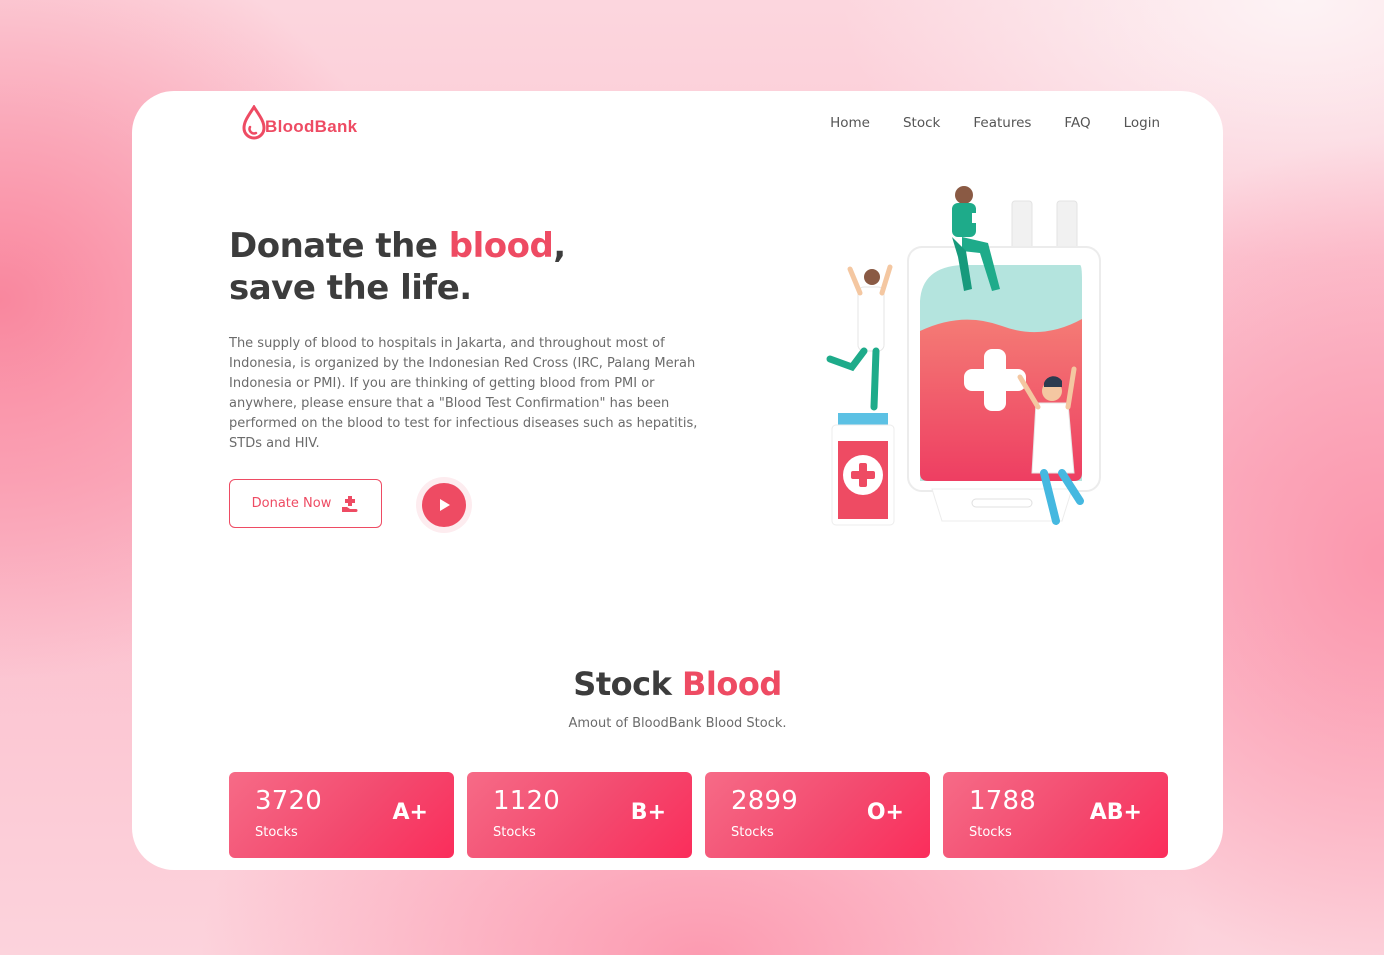  What do you see at coordinates (1142, 123) in the screenshot?
I see `nav-login: Login` at bounding box center [1142, 123].